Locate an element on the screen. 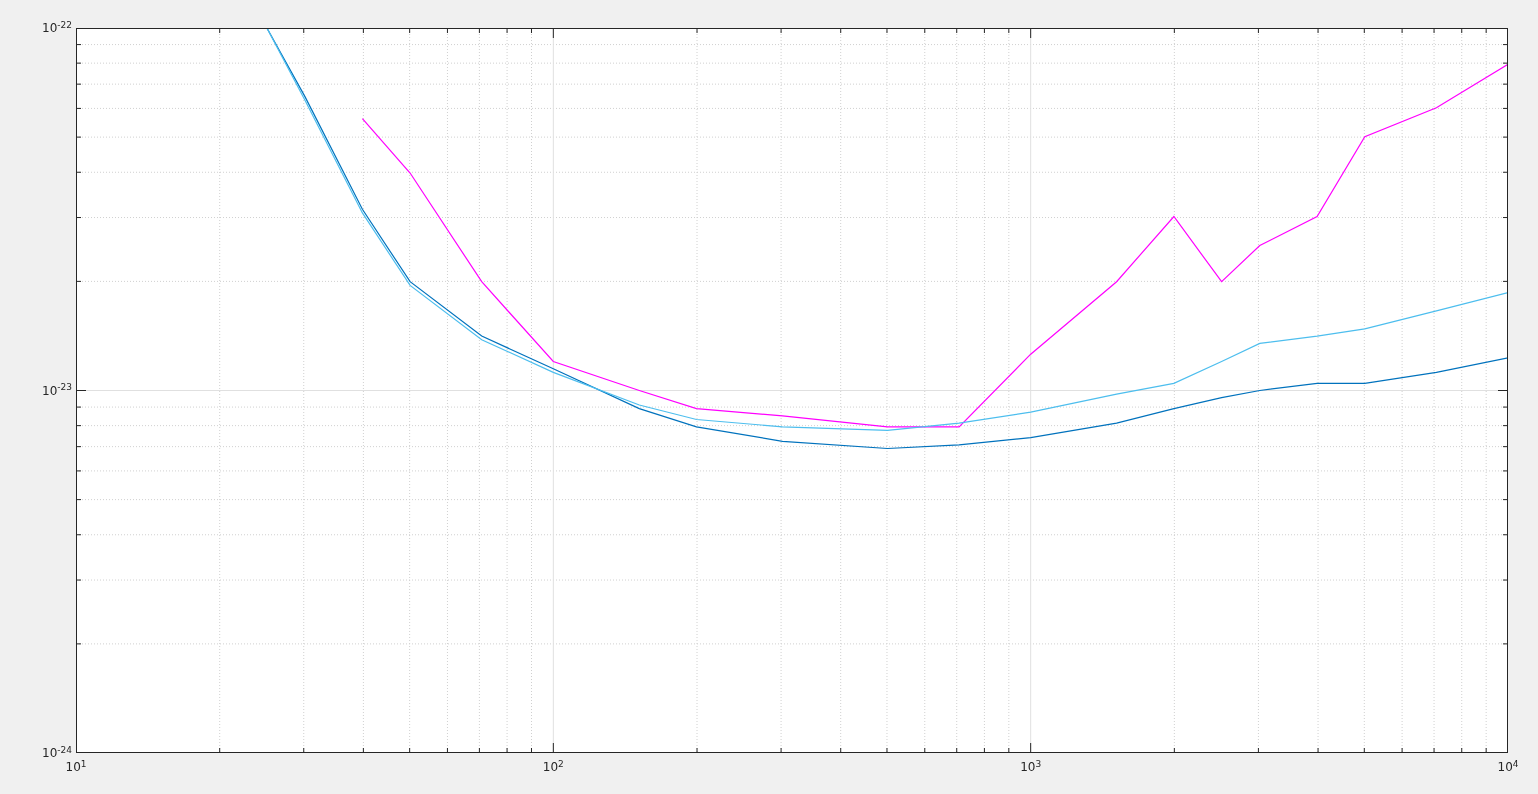 This screenshot has width=1538, height=794. y-tick-label: 10$^{-24}$ is located at coordinates (57, 753).